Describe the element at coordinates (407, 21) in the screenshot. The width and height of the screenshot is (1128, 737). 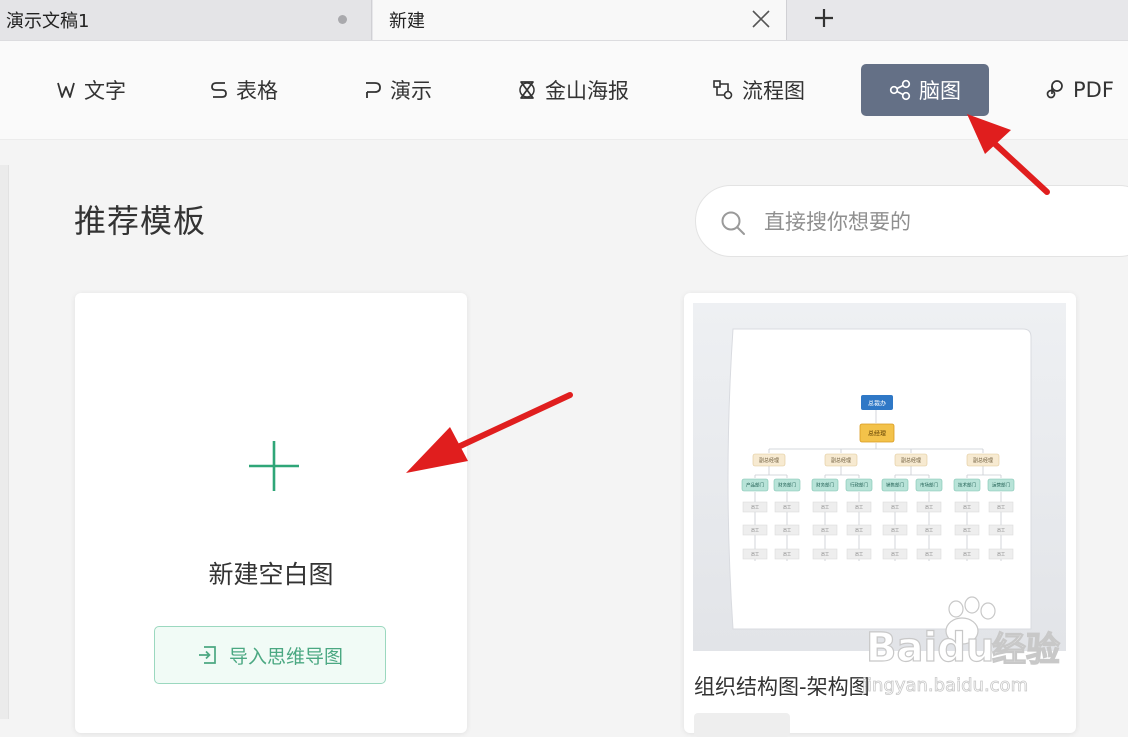
I see `tab-label: 新建` at that location.